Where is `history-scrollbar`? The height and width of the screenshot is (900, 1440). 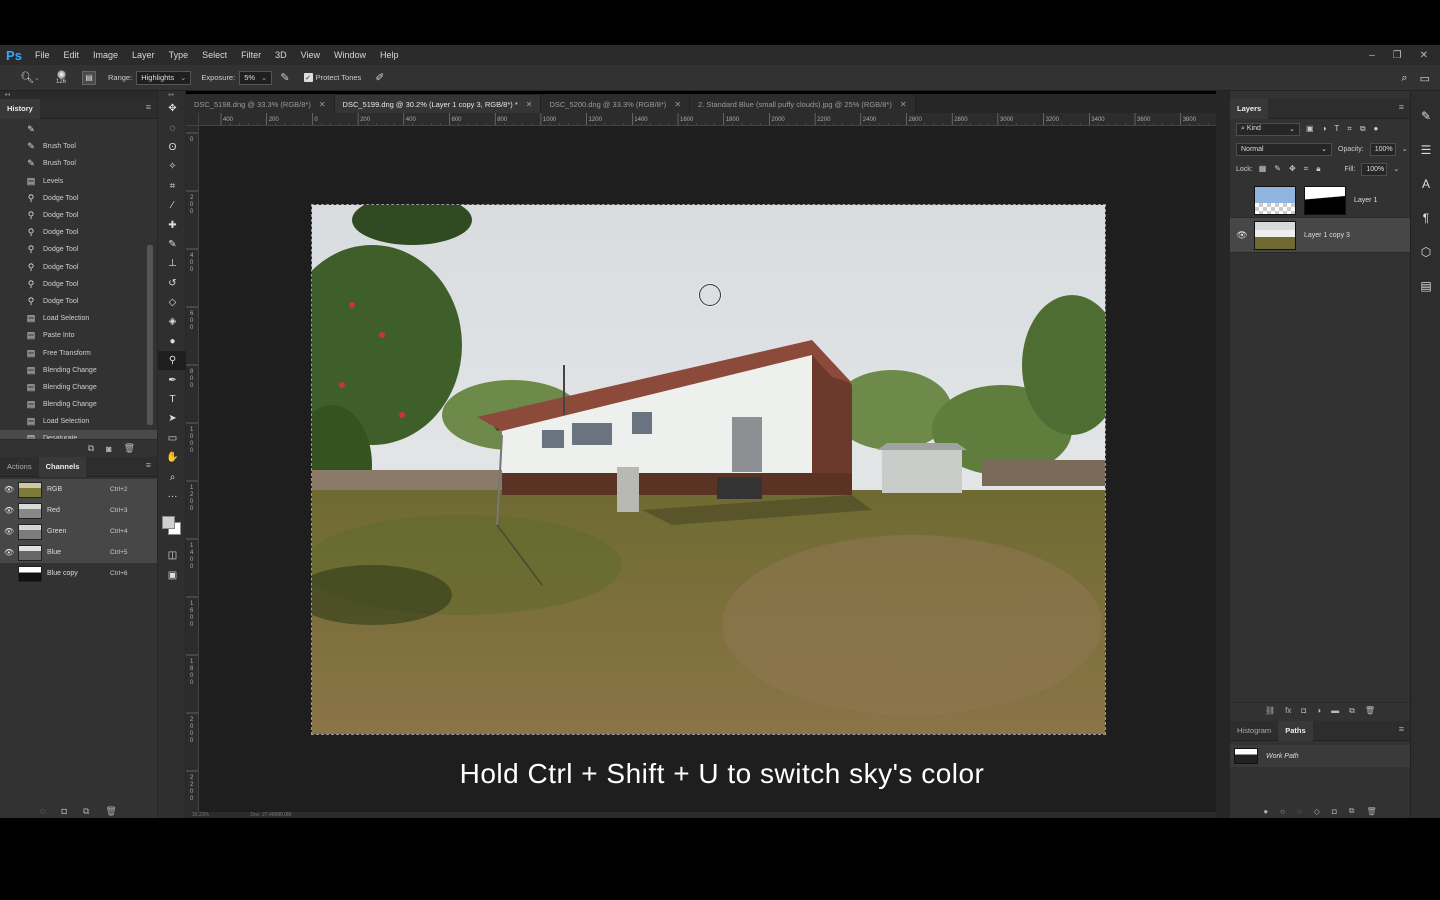 history-scrollbar is located at coordinates (150, 278).